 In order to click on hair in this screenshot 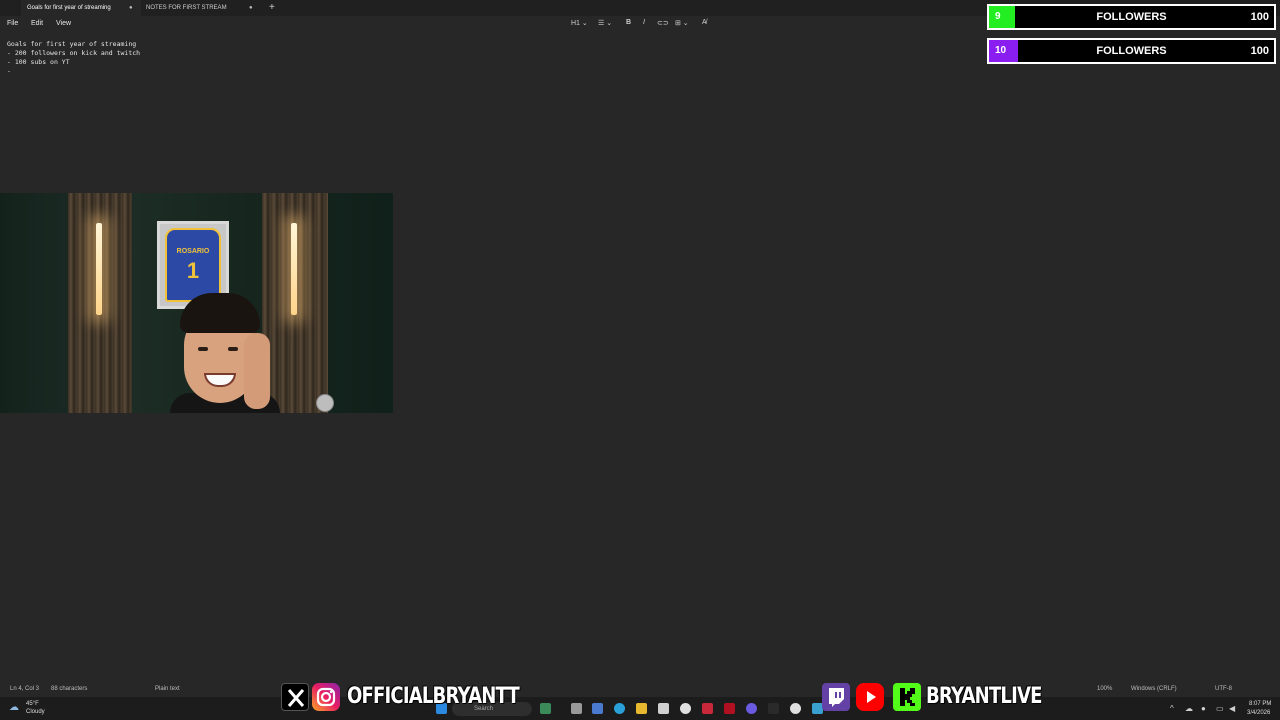, I will do `click(220, 313)`.